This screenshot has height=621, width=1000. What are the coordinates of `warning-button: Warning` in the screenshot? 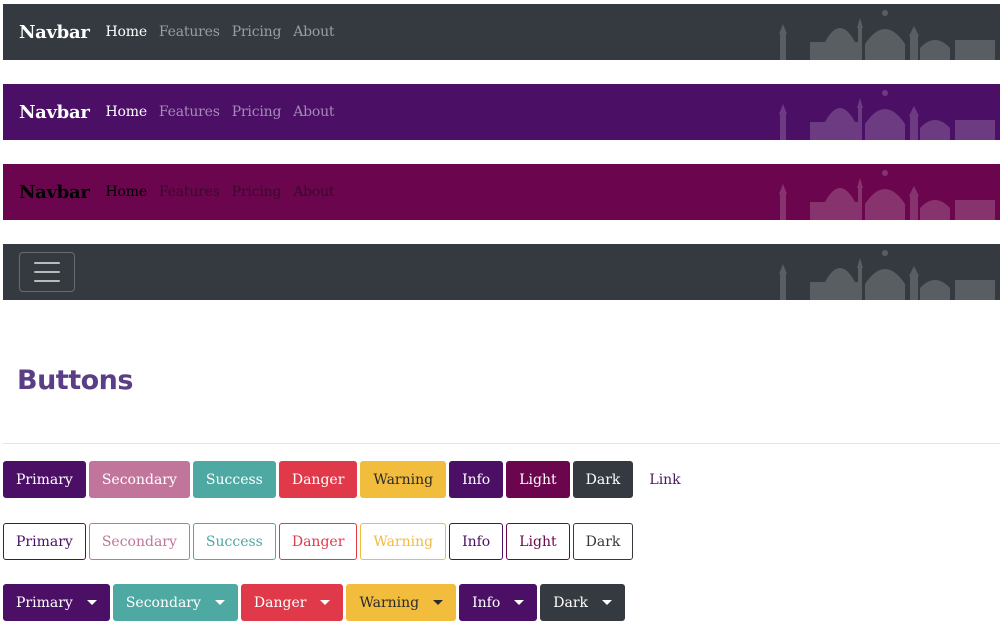 It's located at (403, 479).